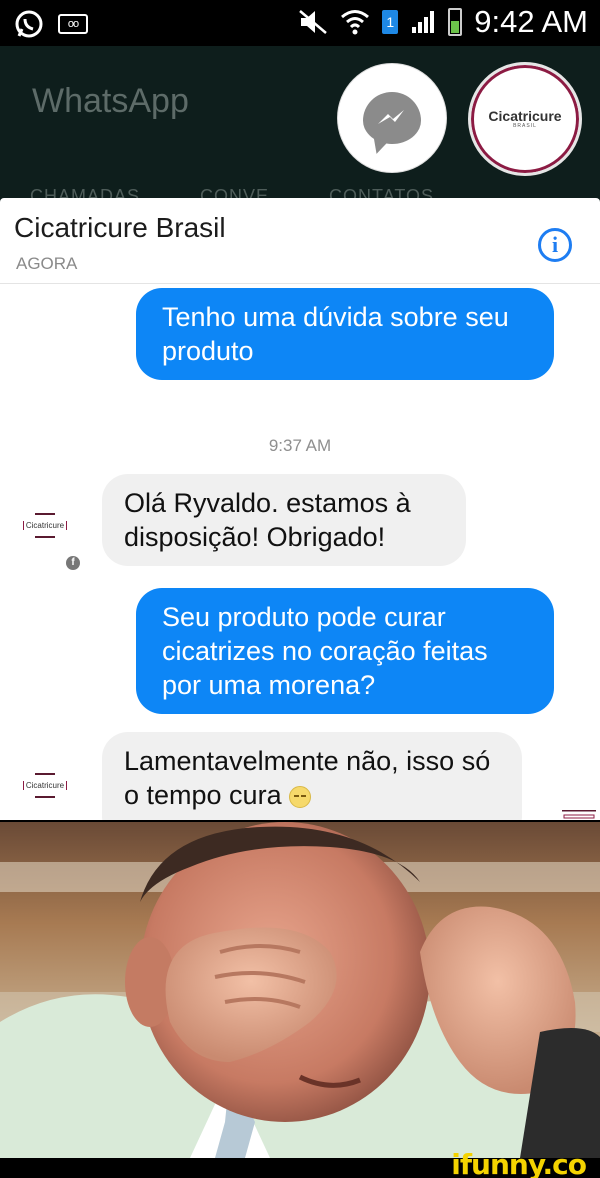 The image size is (600, 1178). Describe the element at coordinates (443, 22) in the screenshot. I see `status-right: 1 9:42 AM` at that location.